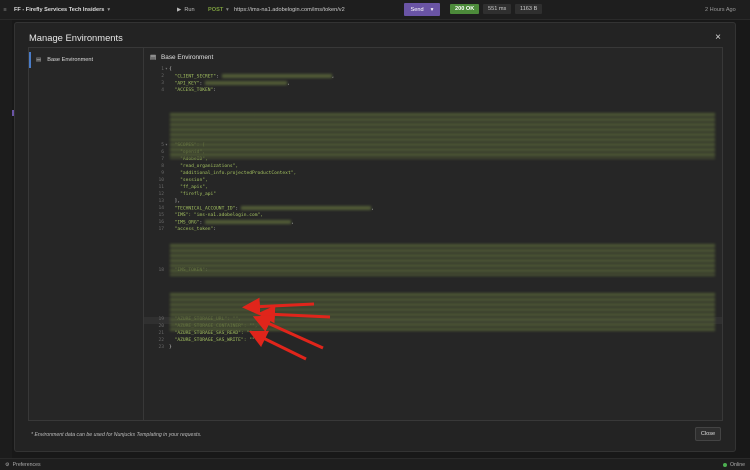  I want to click on code-line: 13 ],, so click(169, 201).